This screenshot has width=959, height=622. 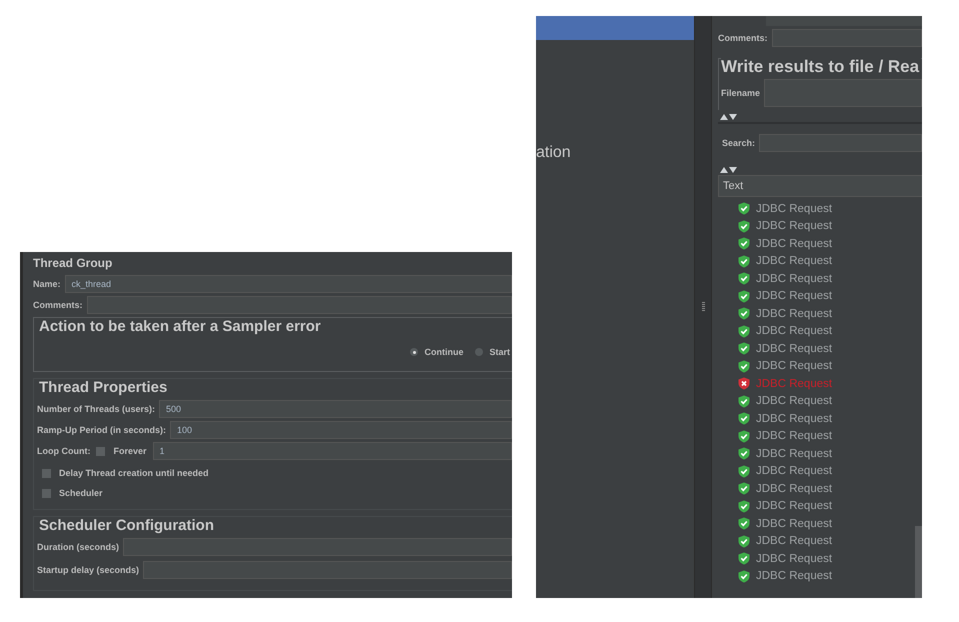 What do you see at coordinates (121, 451) in the screenshot?
I see `checkbox: Forever` at bounding box center [121, 451].